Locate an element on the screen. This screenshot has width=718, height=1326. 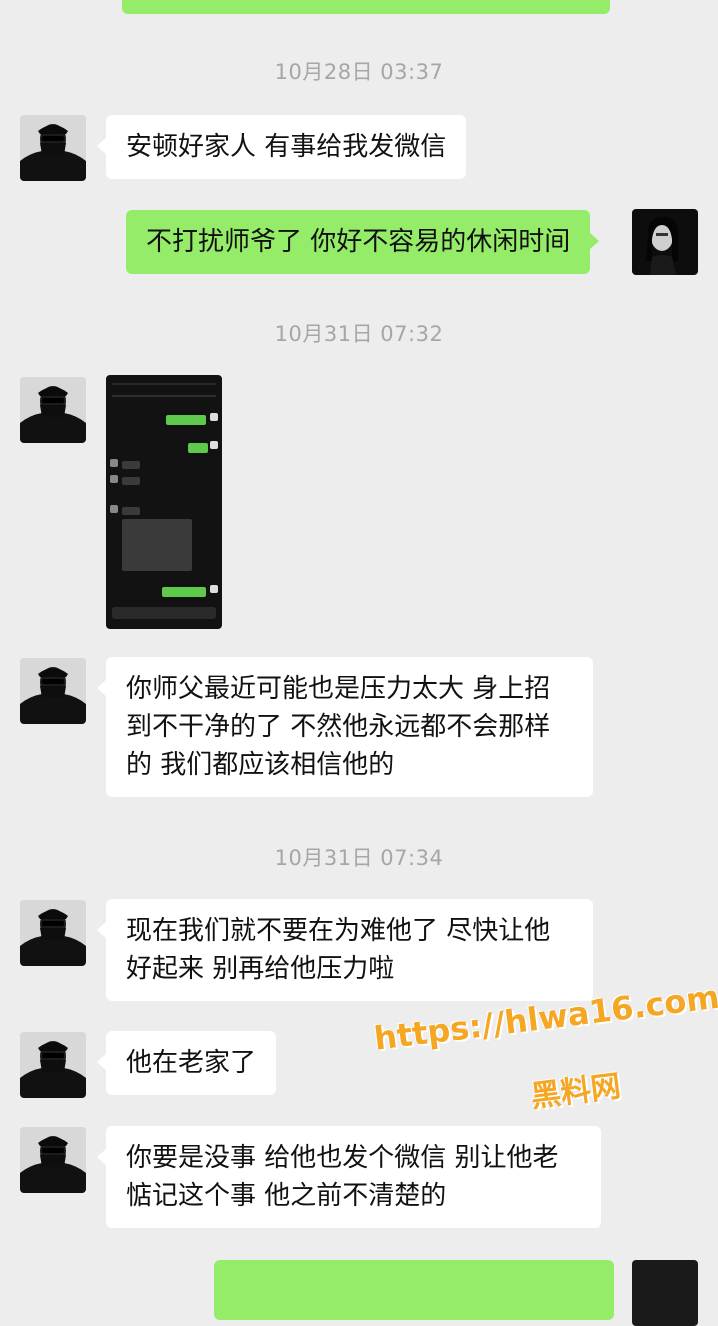
message-text: 安顿好家人 有事给我发微信 is located at coordinates (286, 147).